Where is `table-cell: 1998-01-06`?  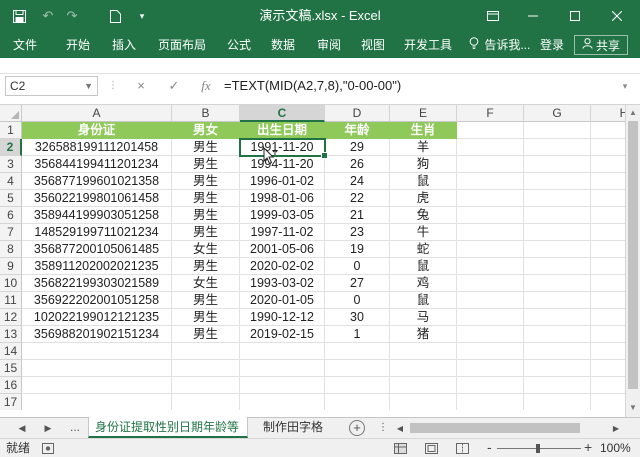
table-cell: 1998-01-06 is located at coordinates (282, 198).